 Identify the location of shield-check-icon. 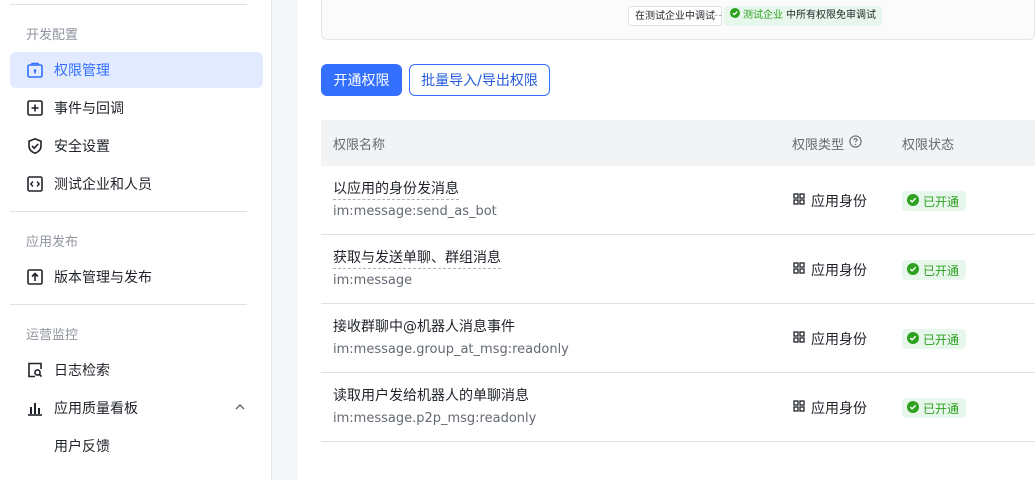
(35, 146).